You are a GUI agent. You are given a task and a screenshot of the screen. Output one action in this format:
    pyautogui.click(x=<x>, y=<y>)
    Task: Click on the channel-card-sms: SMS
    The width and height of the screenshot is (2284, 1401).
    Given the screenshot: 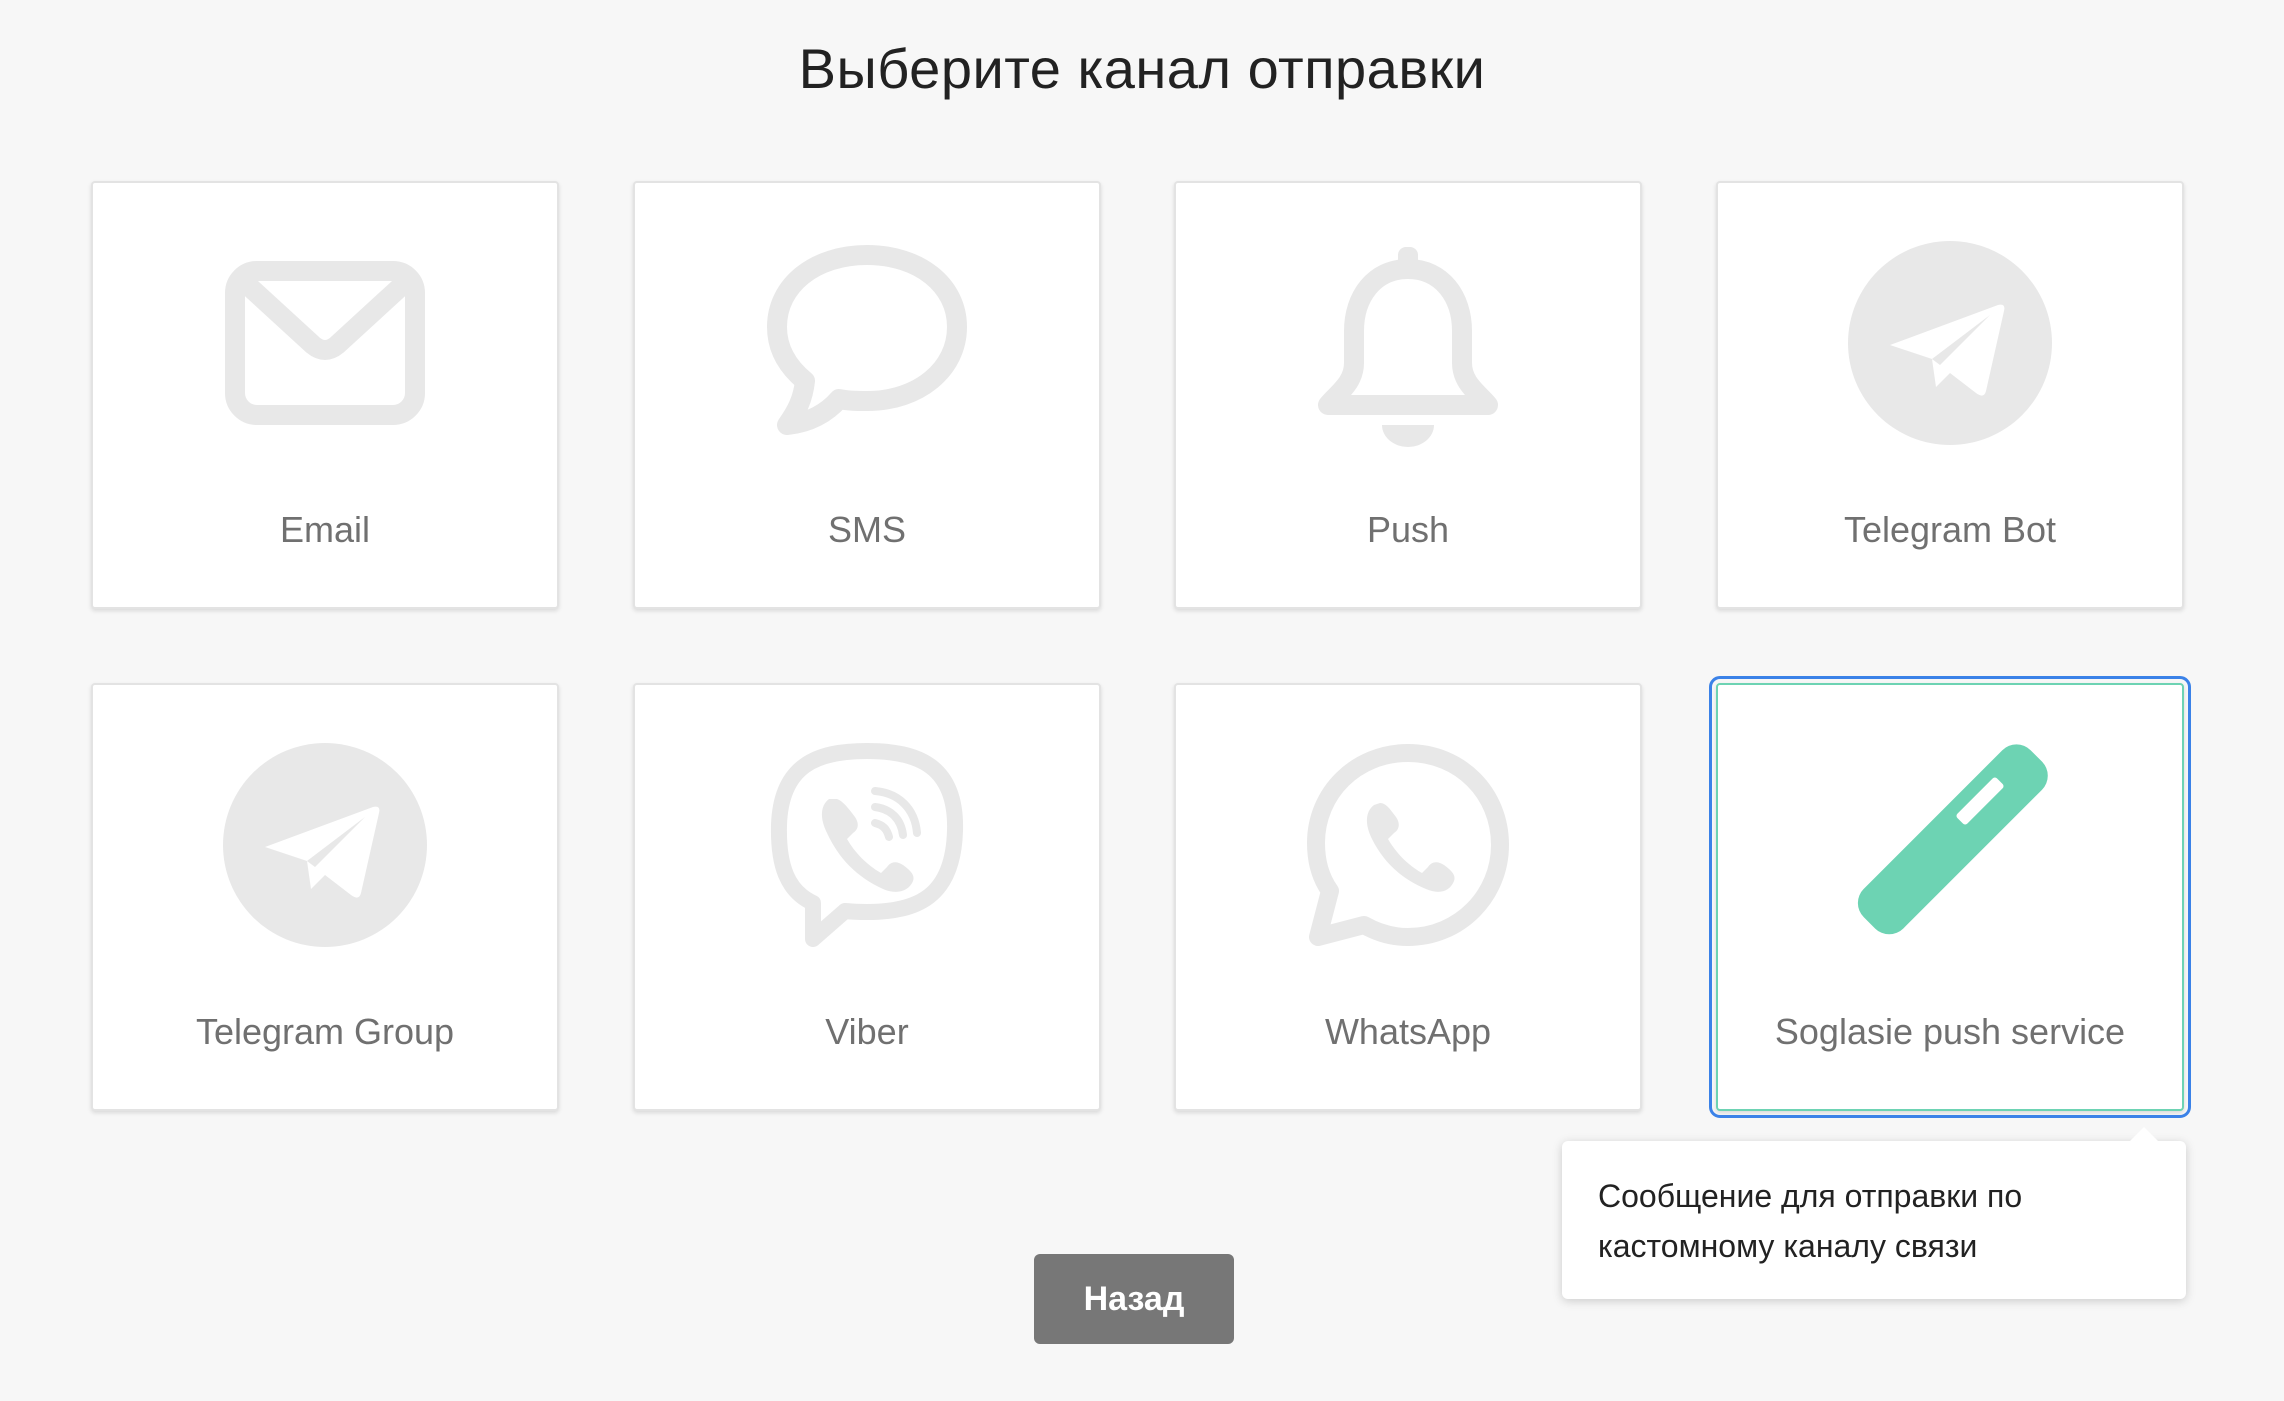 What is the action you would take?
    pyautogui.click(x=867, y=395)
    